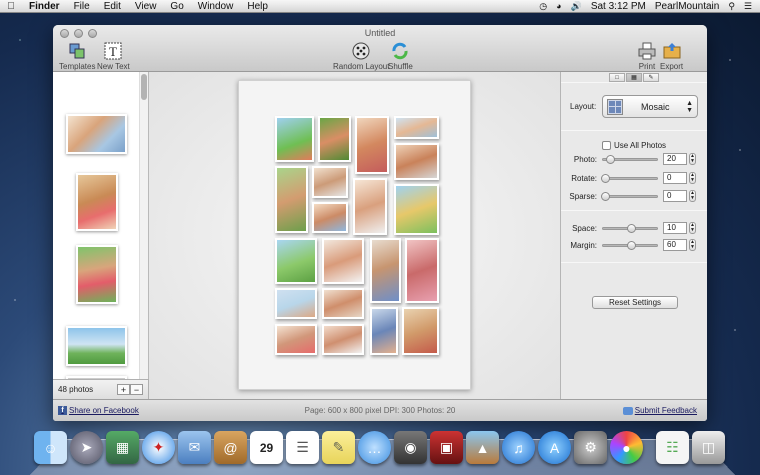  What do you see at coordinates (112, 6) in the screenshot?
I see `menu-edit: Edit` at bounding box center [112, 6].